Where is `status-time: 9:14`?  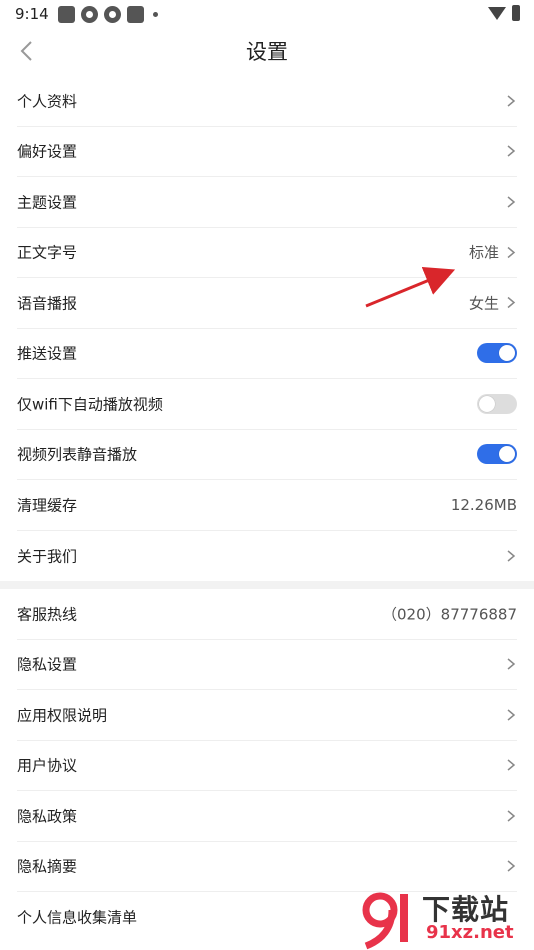
status-time: 9:14 is located at coordinates (32, 14).